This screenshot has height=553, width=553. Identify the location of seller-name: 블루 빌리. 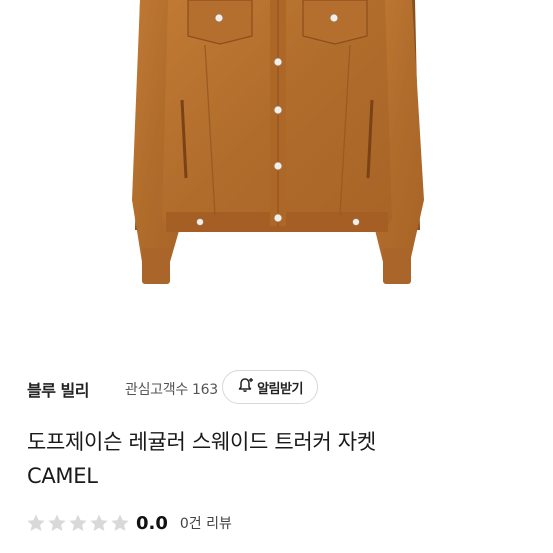
(58, 389).